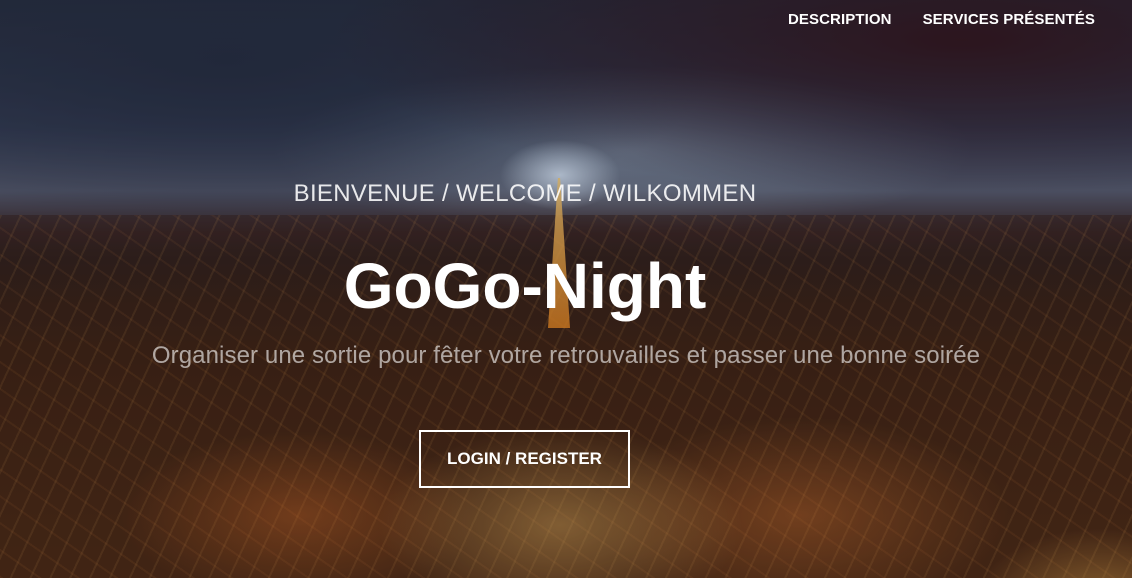 This screenshot has width=1132, height=578. What do you see at coordinates (525, 286) in the screenshot?
I see `site-title: GoGo-Night` at bounding box center [525, 286].